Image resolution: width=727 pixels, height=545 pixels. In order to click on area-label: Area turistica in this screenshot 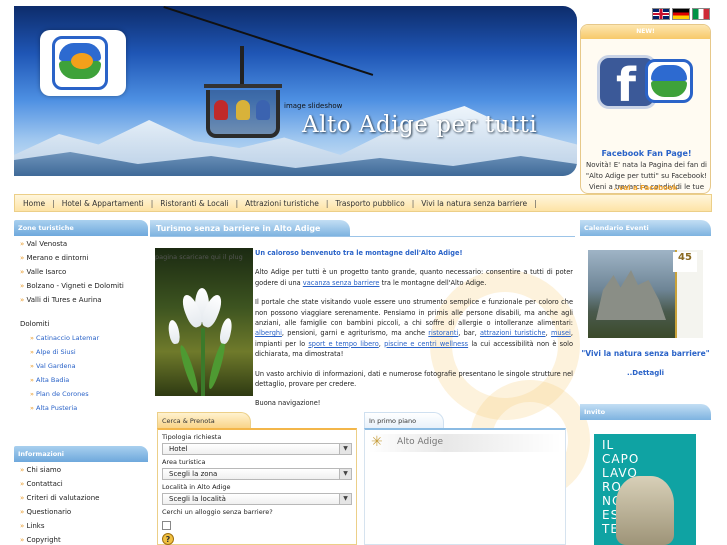, I will do `click(184, 462)`.